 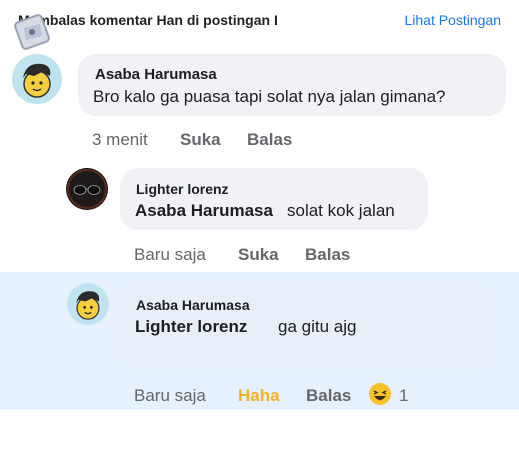 What do you see at coordinates (191, 327) in the screenshot?
I see `mention-tag: Lighter lorenz` at bounding box center [191, 327].